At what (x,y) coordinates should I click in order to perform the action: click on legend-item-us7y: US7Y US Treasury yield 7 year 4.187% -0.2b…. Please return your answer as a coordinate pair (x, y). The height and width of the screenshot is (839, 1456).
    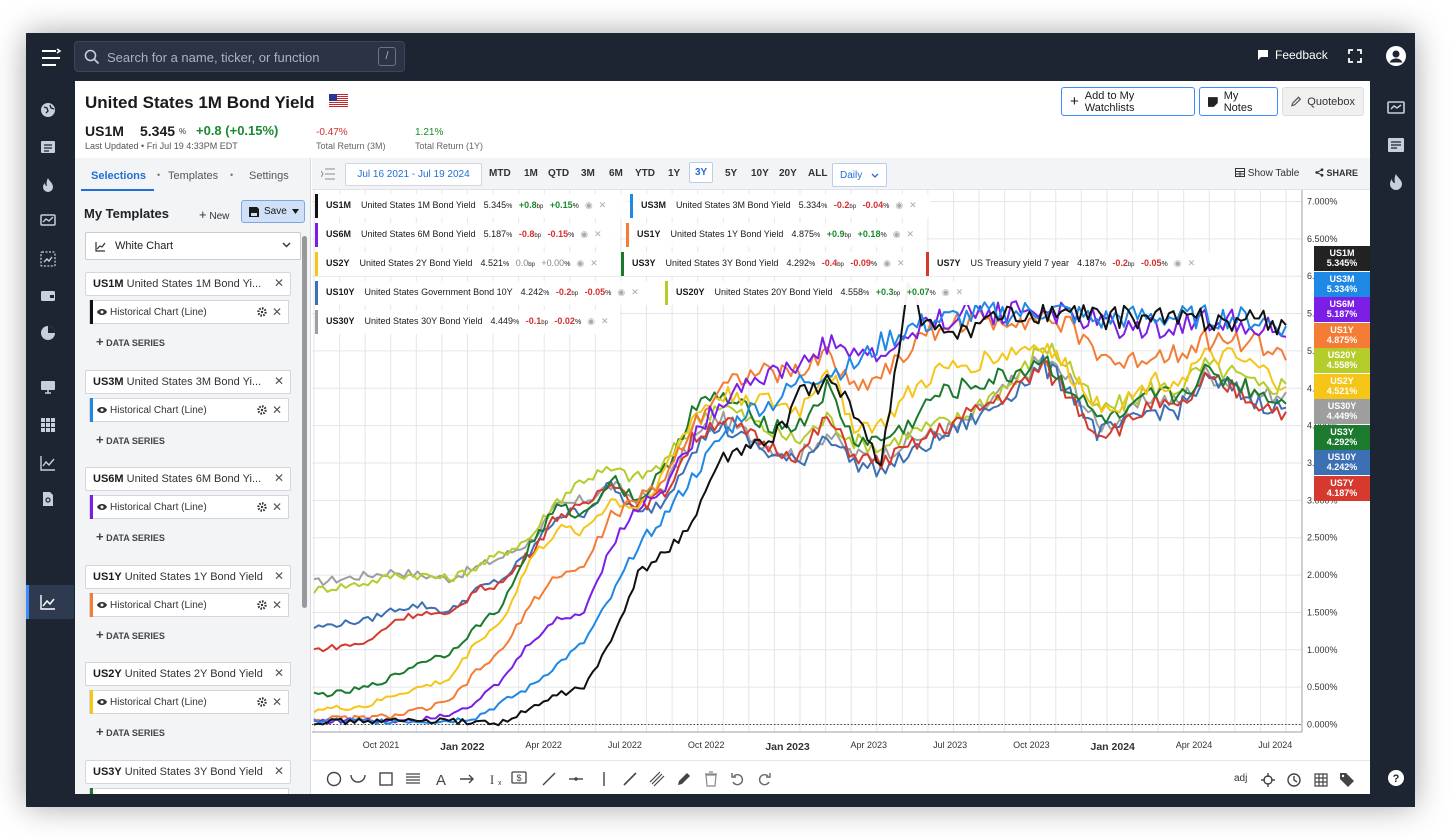
    Looking at the image, I should click on (1068, 264).